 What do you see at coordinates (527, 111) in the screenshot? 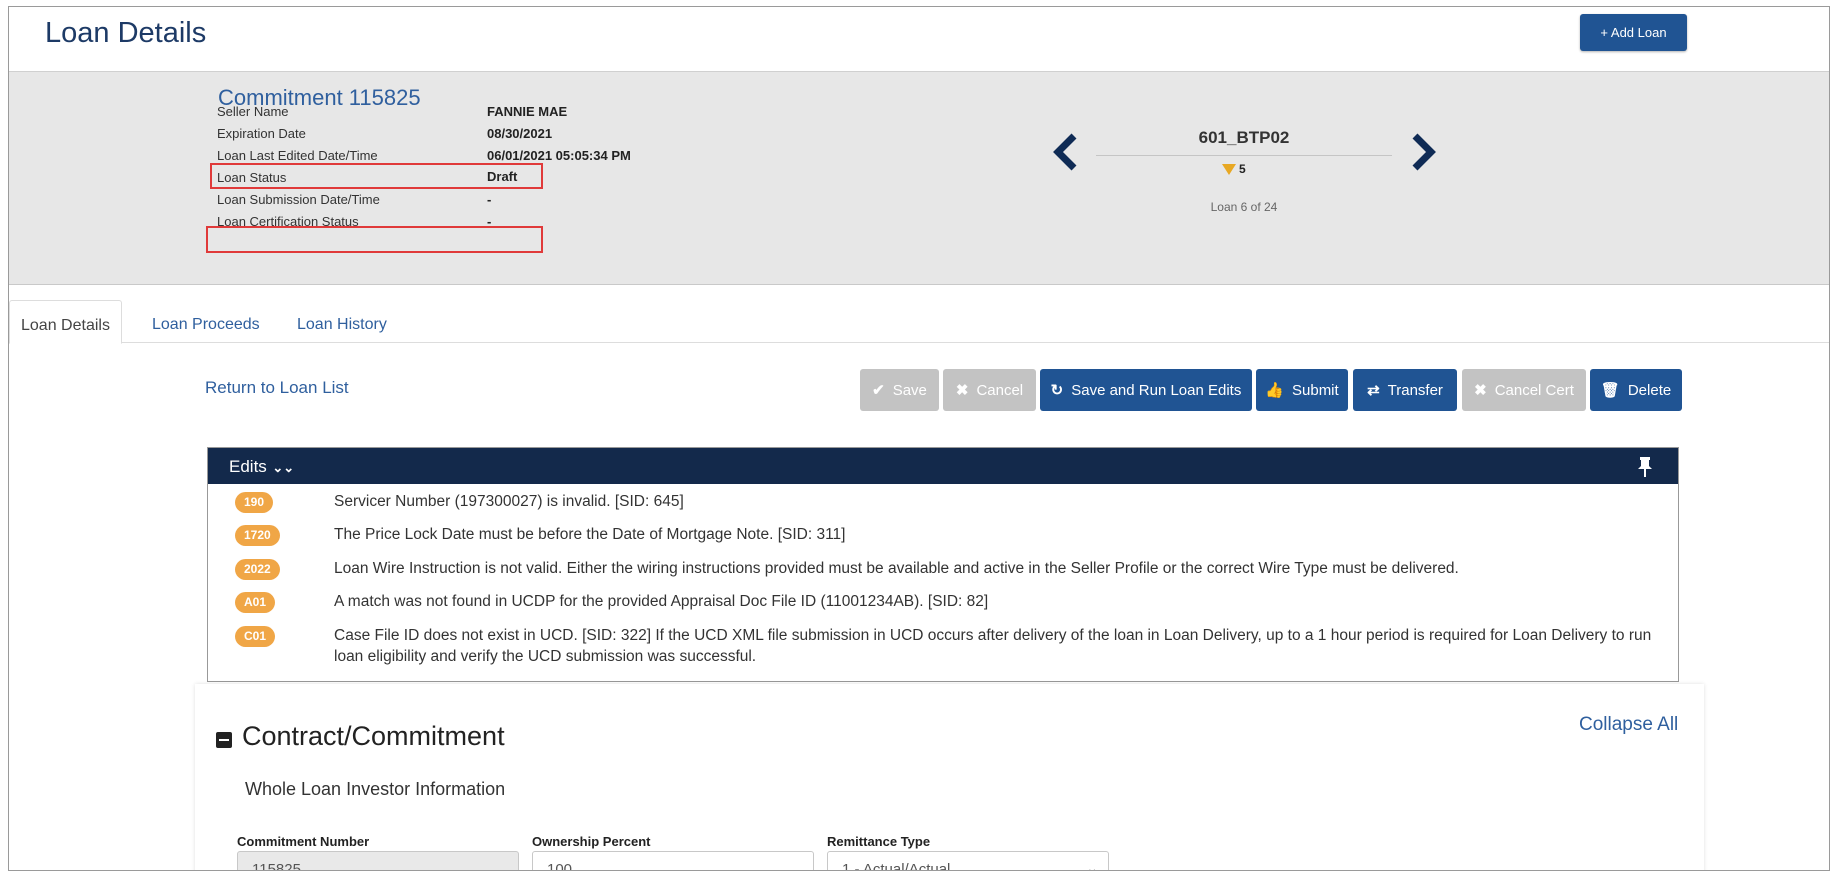
I see `seller-name-value: FANNIE MAE` at bounding box center [527, 111].